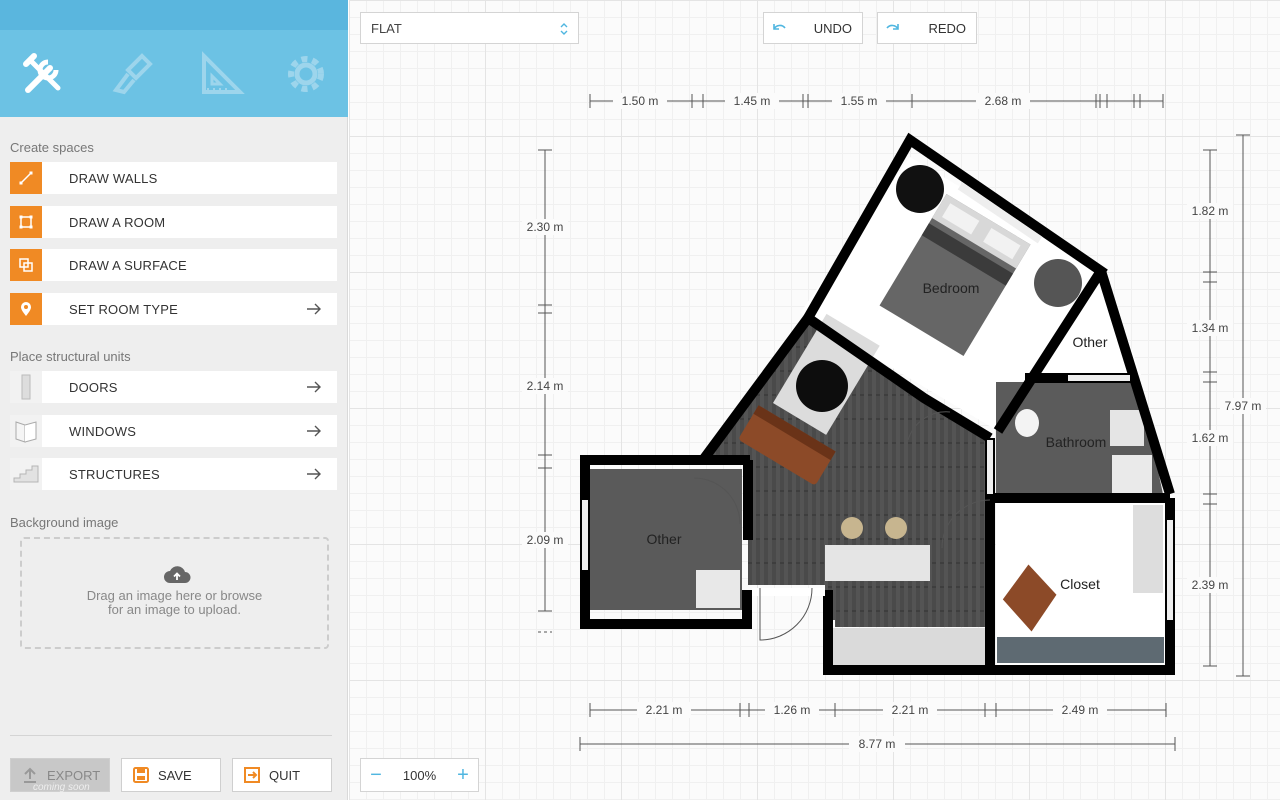 The width and height of the screenshot is (1280, 800). I want to click on redo-arrow-icon, so click(892, 27).